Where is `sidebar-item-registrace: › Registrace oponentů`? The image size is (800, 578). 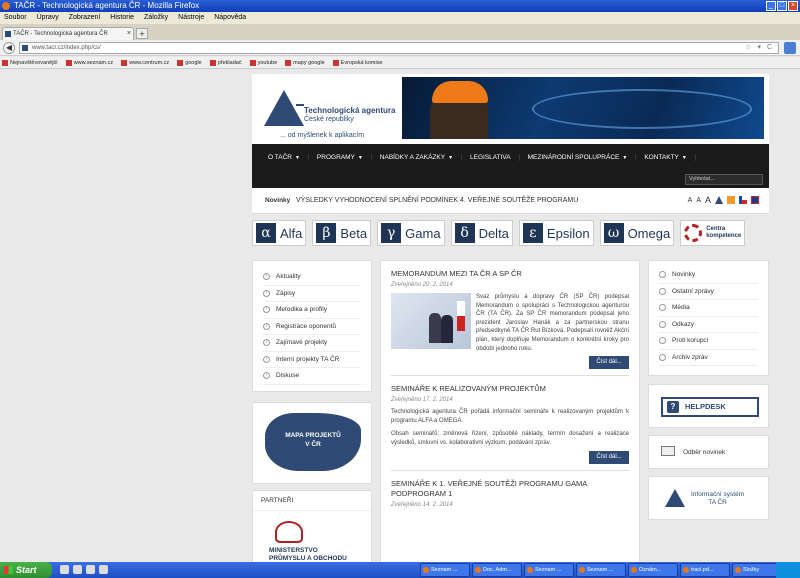
sidebar-item-registrace: › Registrace oponentů is located at coordinates (312, 327).